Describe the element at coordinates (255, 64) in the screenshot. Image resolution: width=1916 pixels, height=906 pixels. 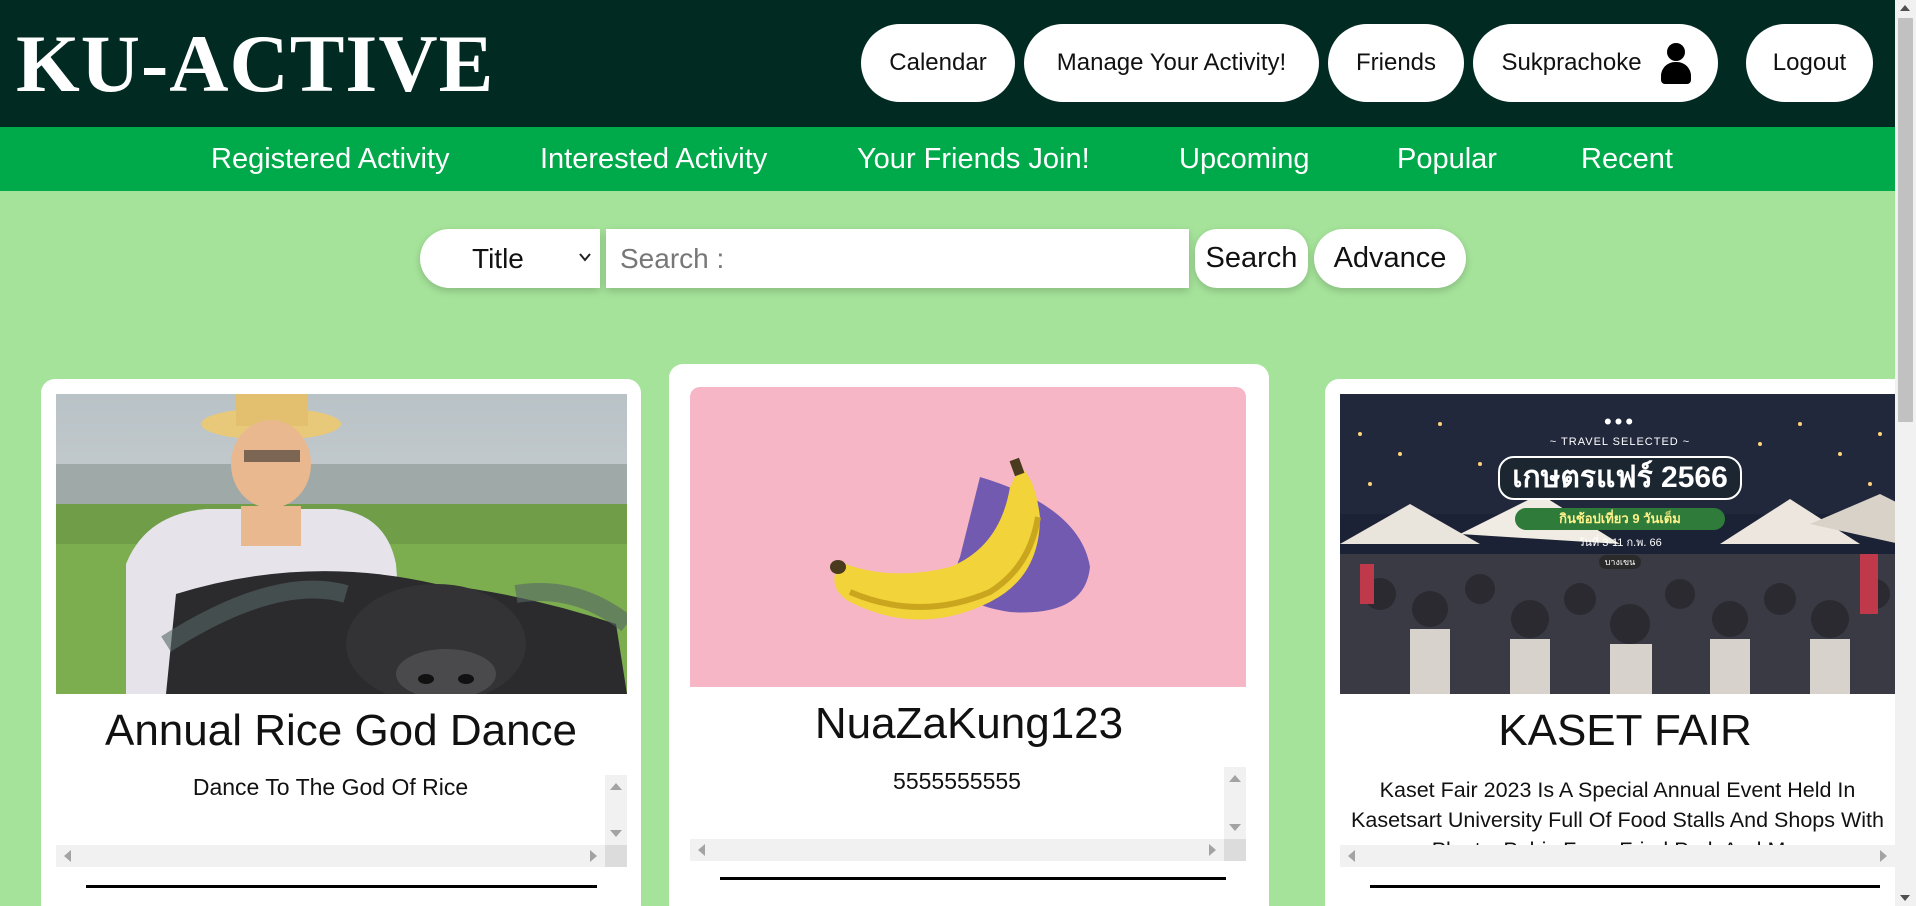
I see `app-logo: KU-ACTIVE` at that location.